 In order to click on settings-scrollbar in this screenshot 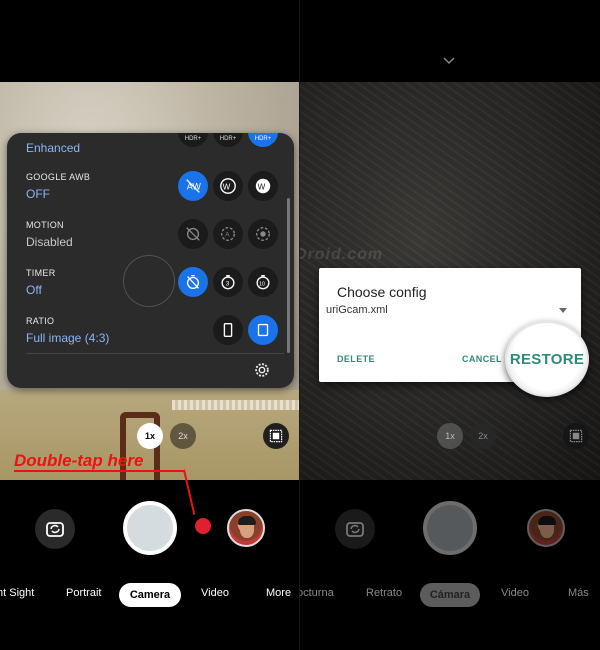, I will do `click(288, 275)`.